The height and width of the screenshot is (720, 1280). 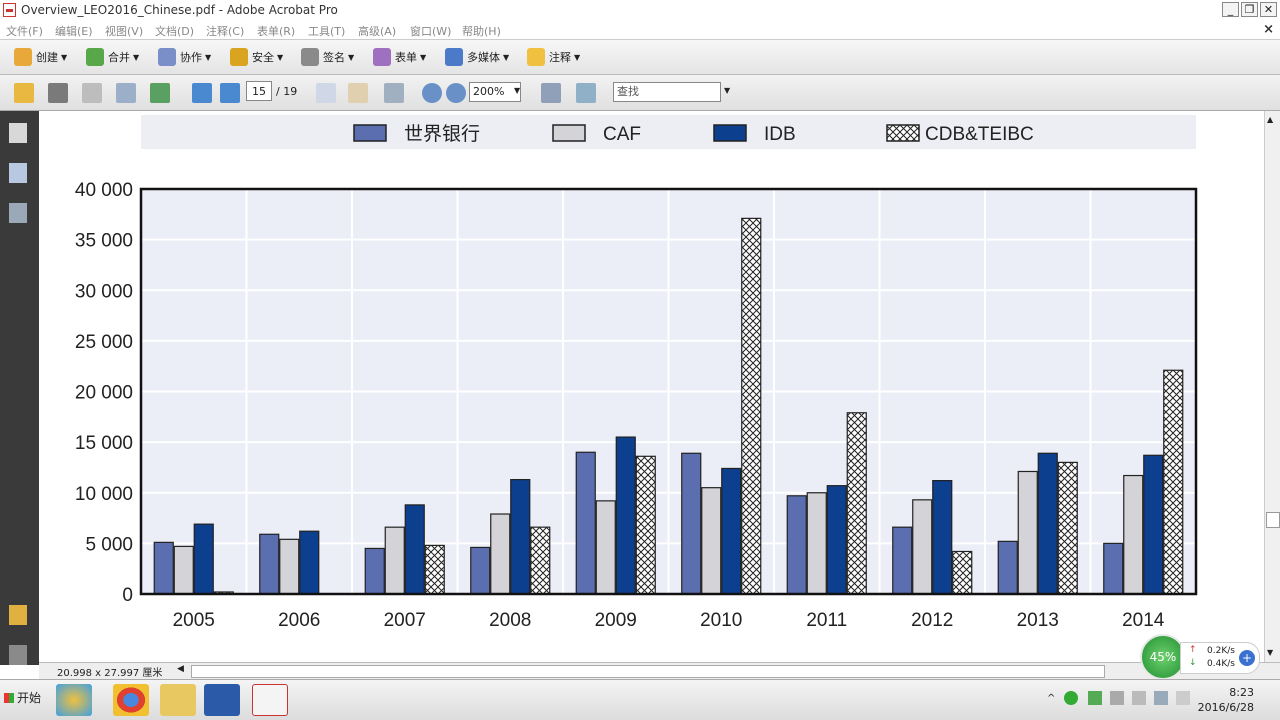 I want to click on open-folder-icon, so click(x=24, y=93).